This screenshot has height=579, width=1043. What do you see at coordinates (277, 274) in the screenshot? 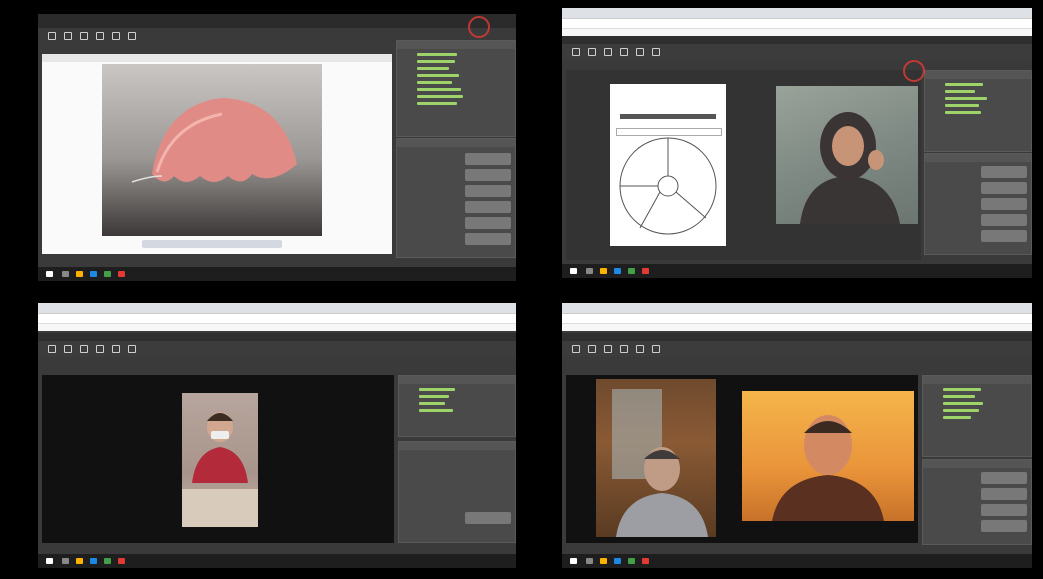
I see `windows-taskbar` at bounding box center [277, 274].